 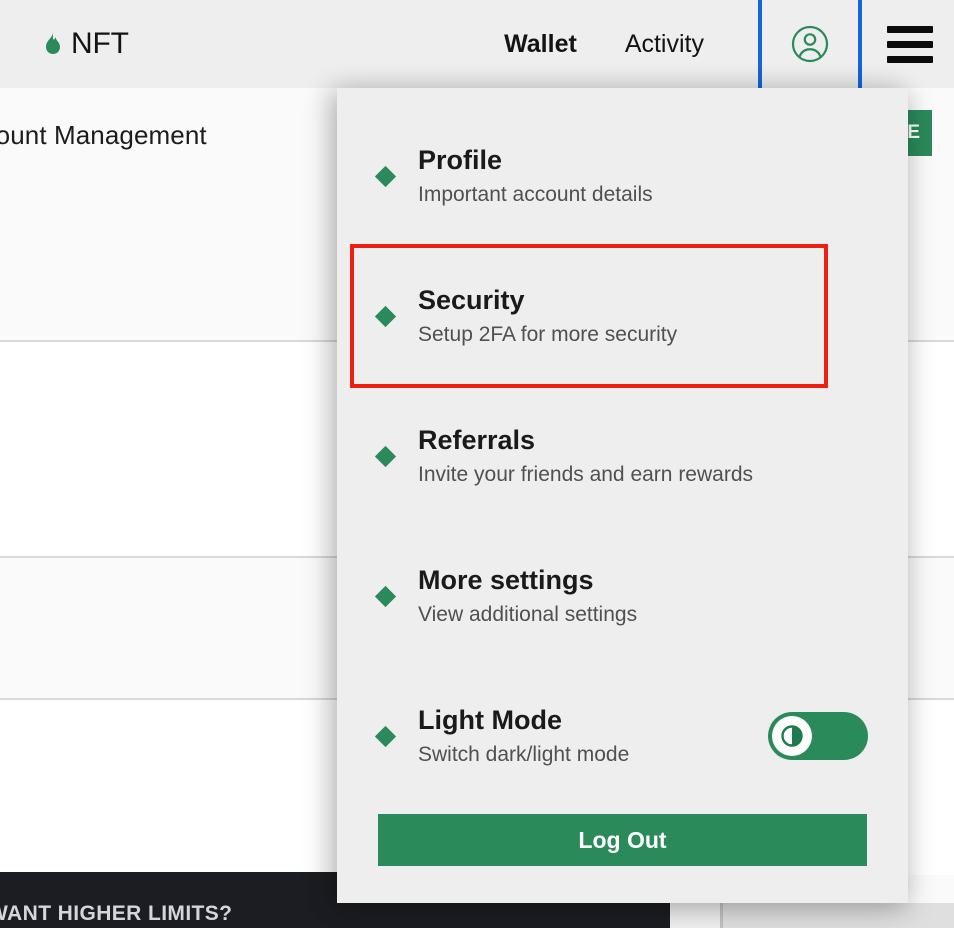 I want to click on menu-item-profile: Profile Important account details, so click(x=622, y=176).